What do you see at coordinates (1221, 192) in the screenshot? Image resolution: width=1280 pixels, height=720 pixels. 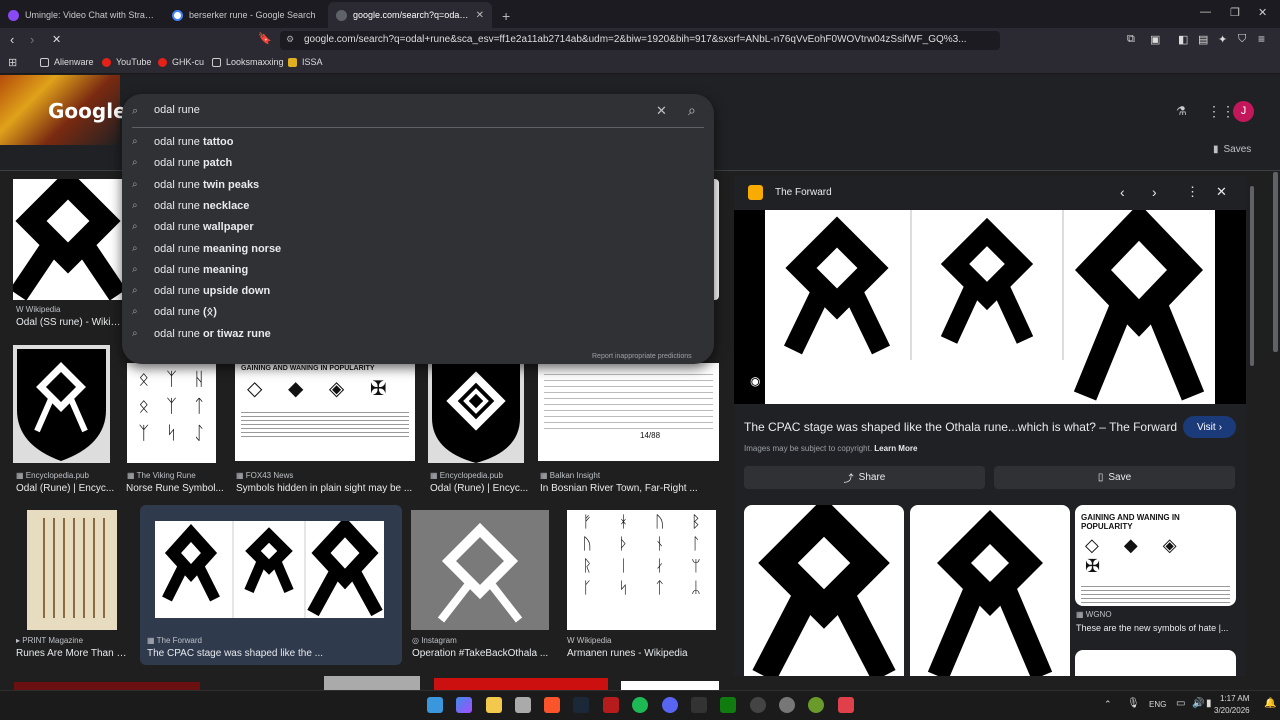 I see `close-panel-icon: ✕` at bounding box center [1221, 192].